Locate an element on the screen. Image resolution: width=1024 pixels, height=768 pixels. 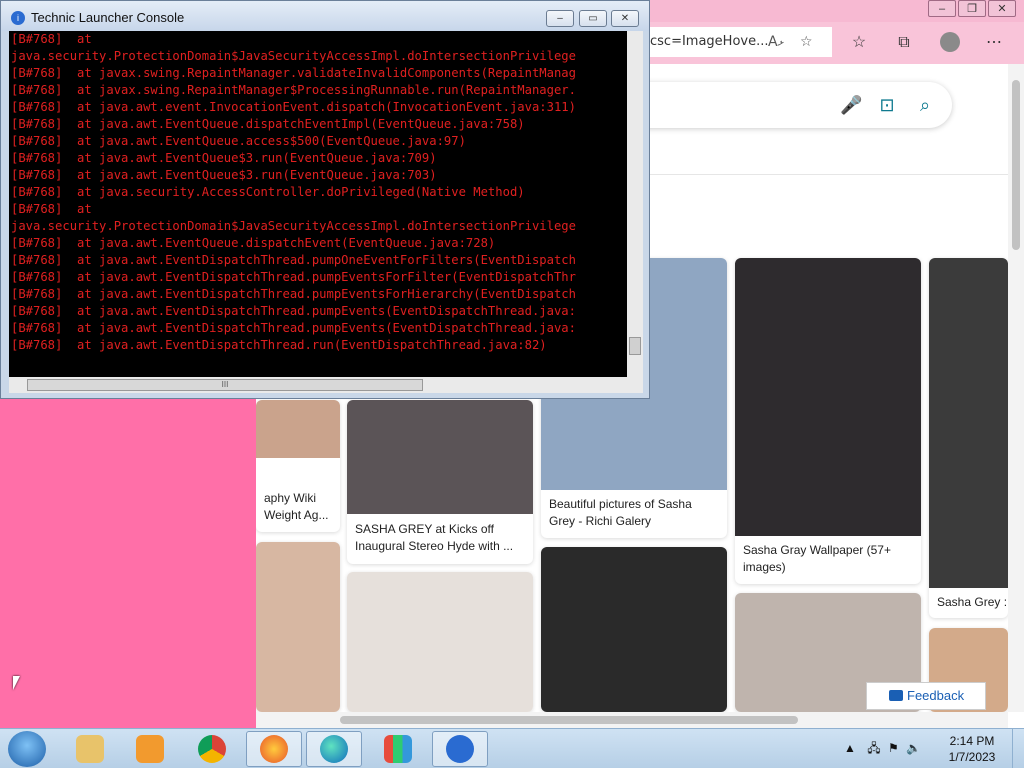
result-caption: Sasha Gray Wallpaper (57+ images) is located at coordinates (817, 558).